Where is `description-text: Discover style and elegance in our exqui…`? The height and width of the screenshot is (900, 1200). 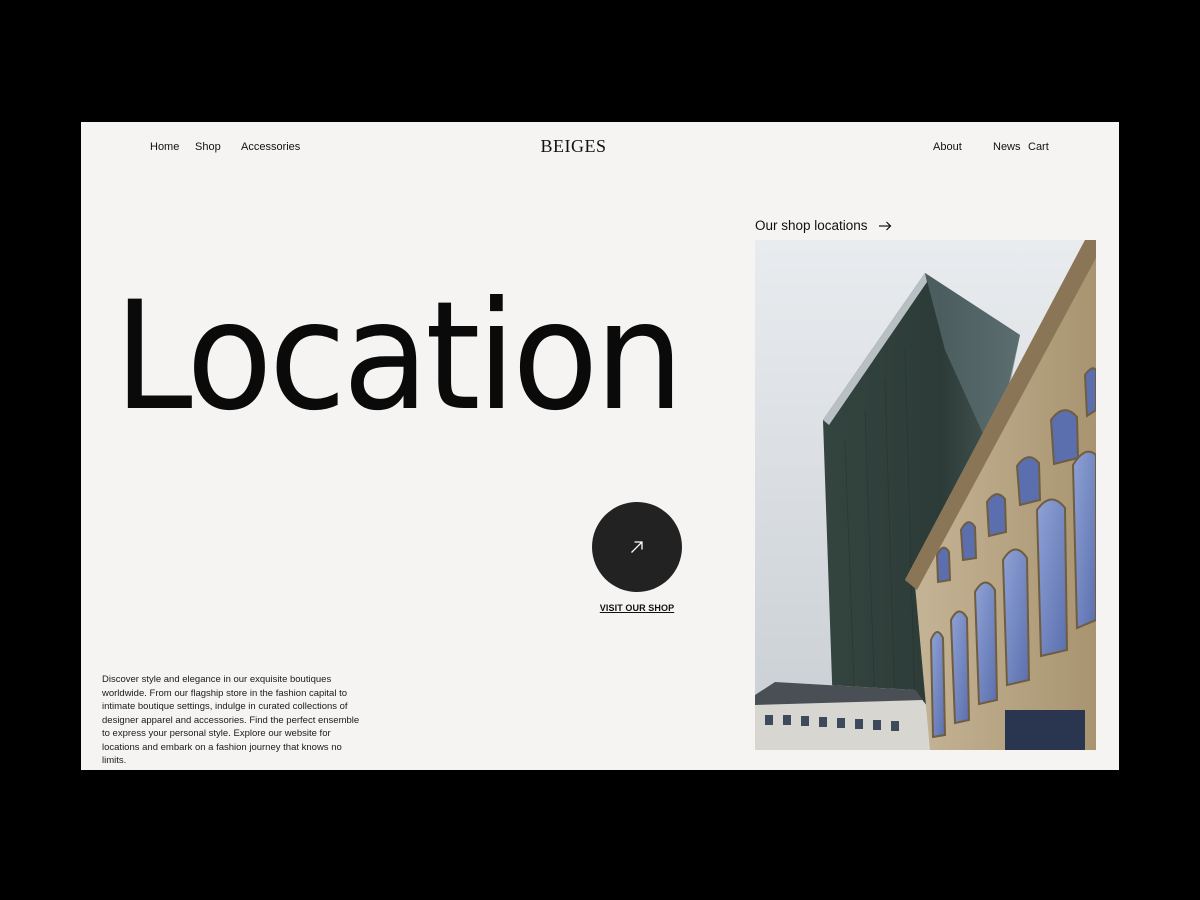 description-text: Discover style and elegance in our exqui… is located at coordinates (231, 720).